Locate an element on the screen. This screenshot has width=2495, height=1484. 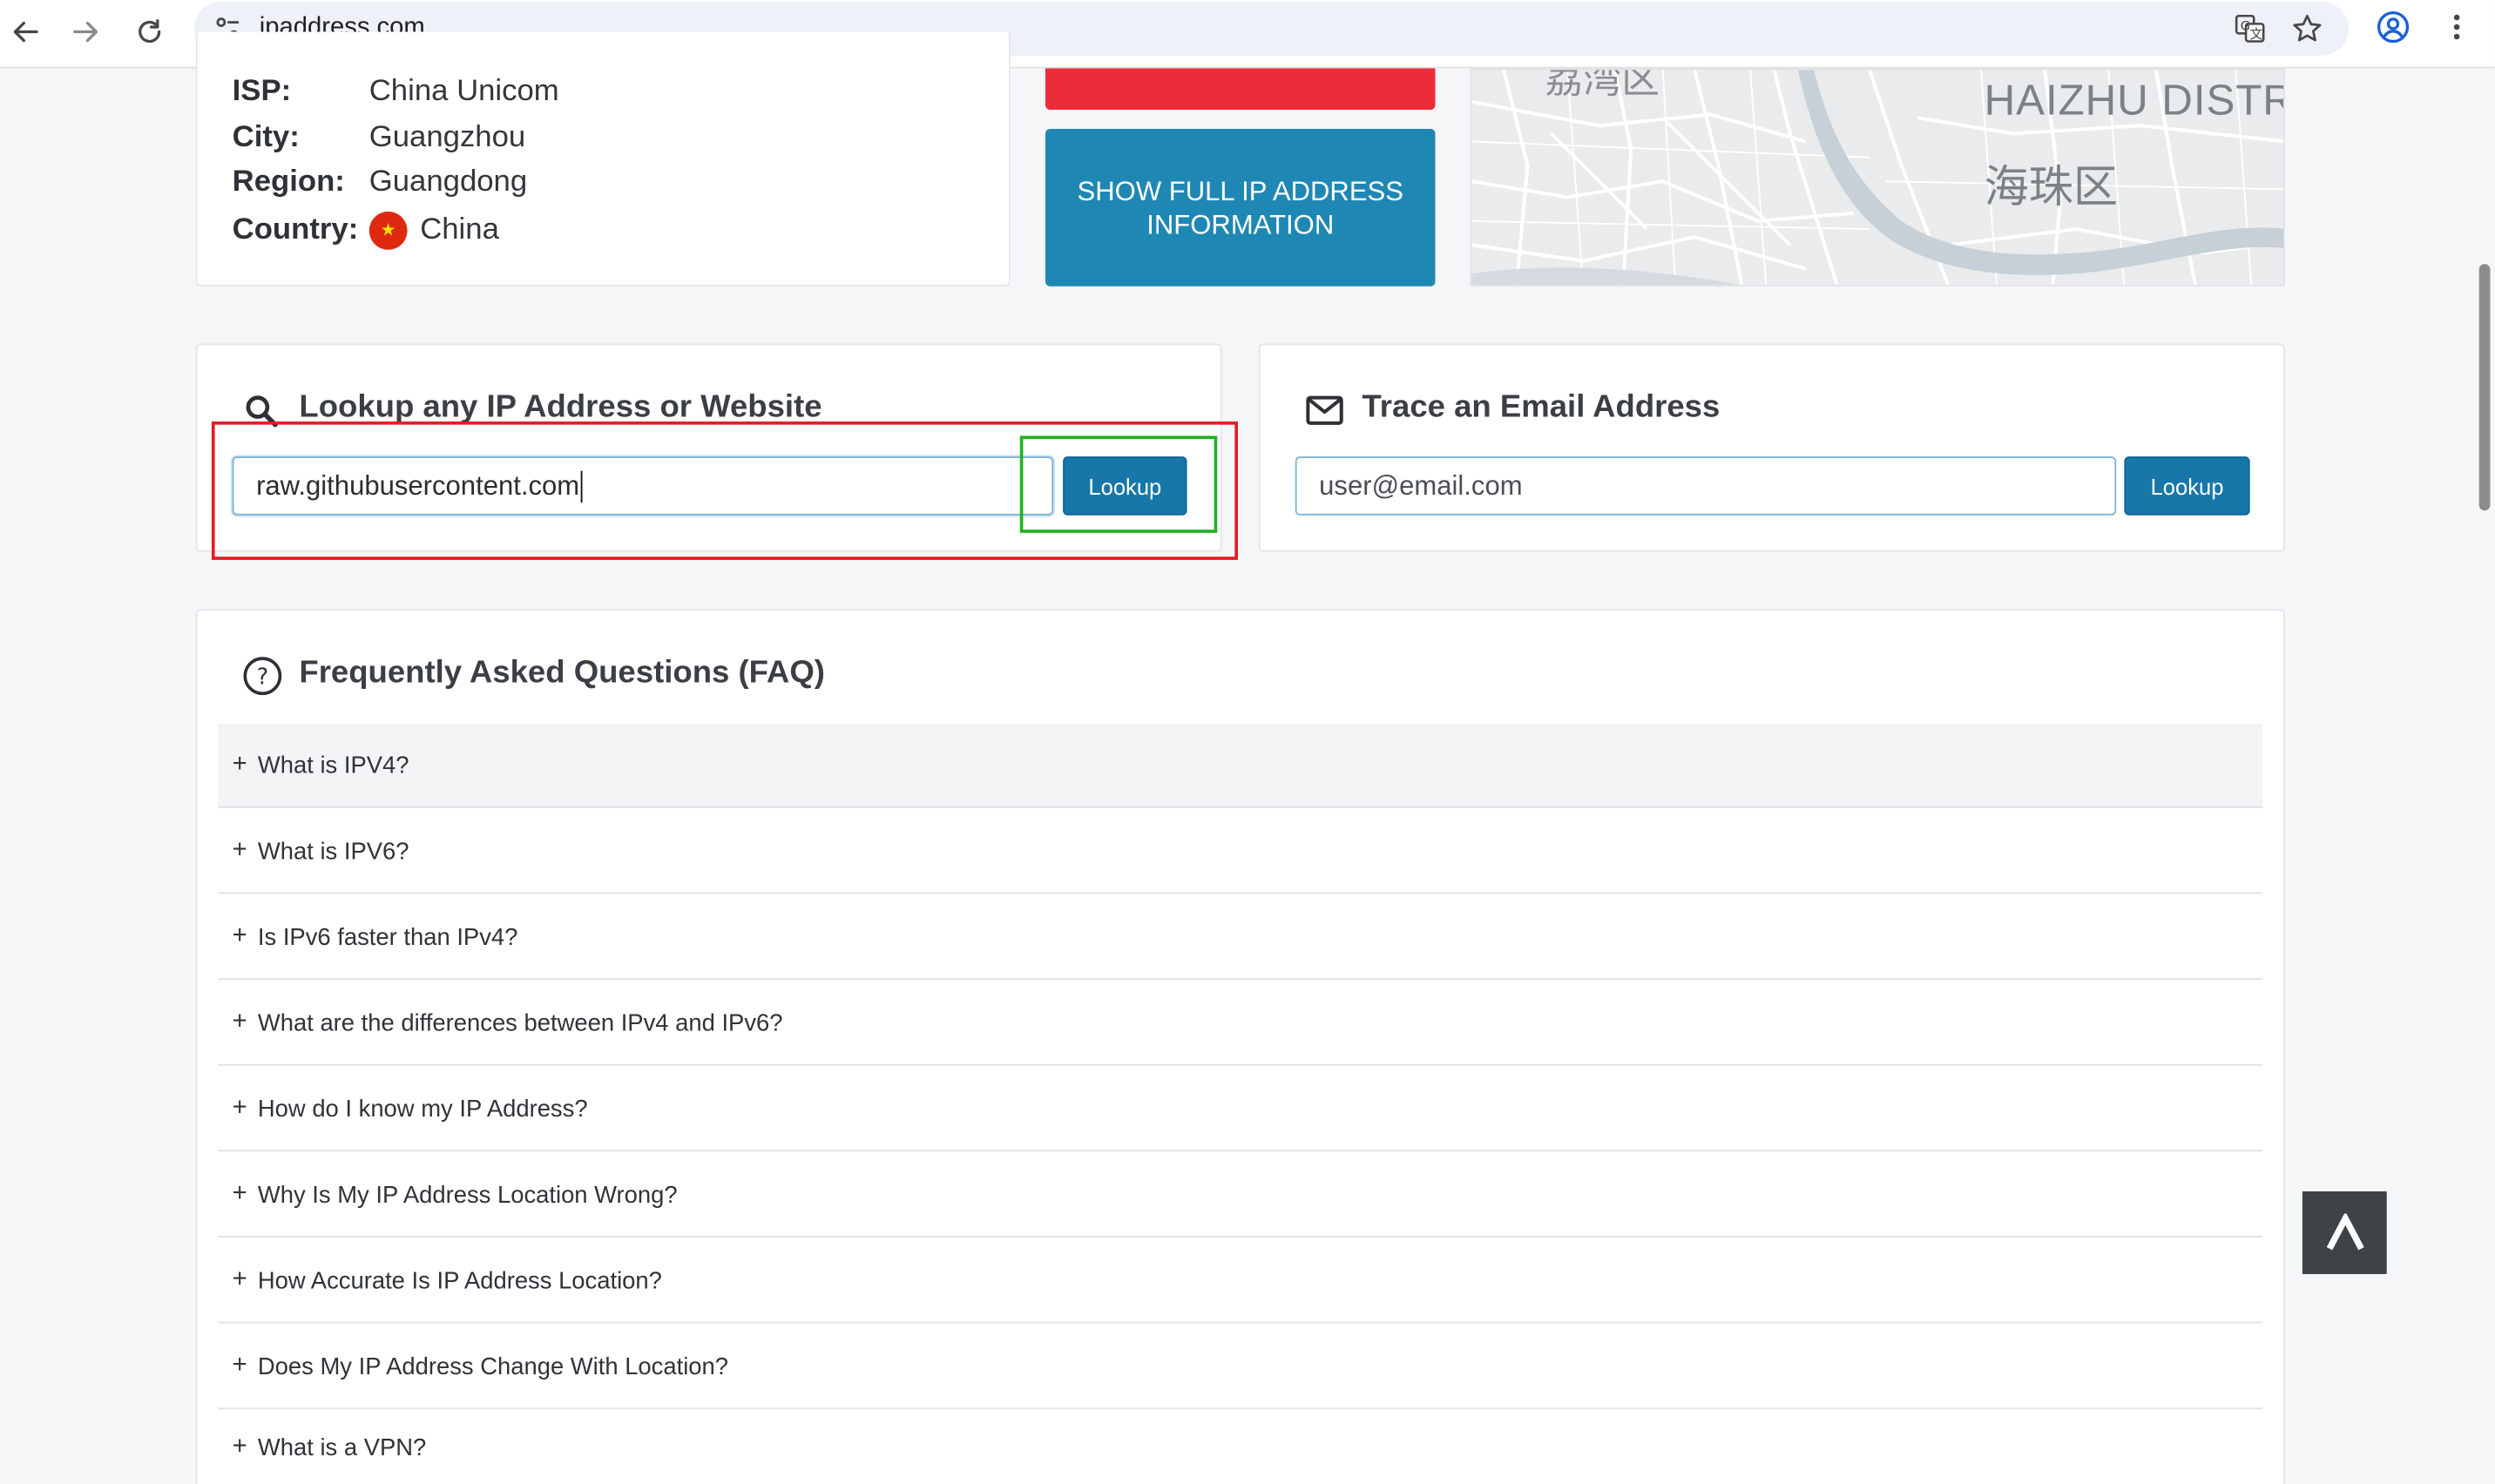
bookmark-star-icon is located at coordinates (2307, 29).